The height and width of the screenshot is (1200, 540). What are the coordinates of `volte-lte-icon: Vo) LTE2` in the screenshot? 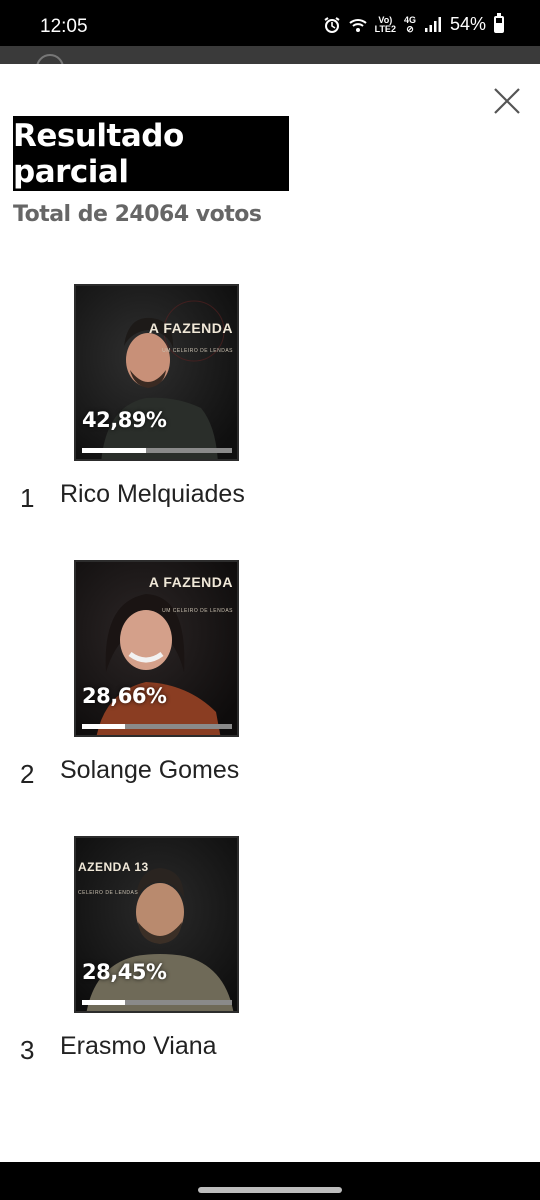 It's located at (385, 24).